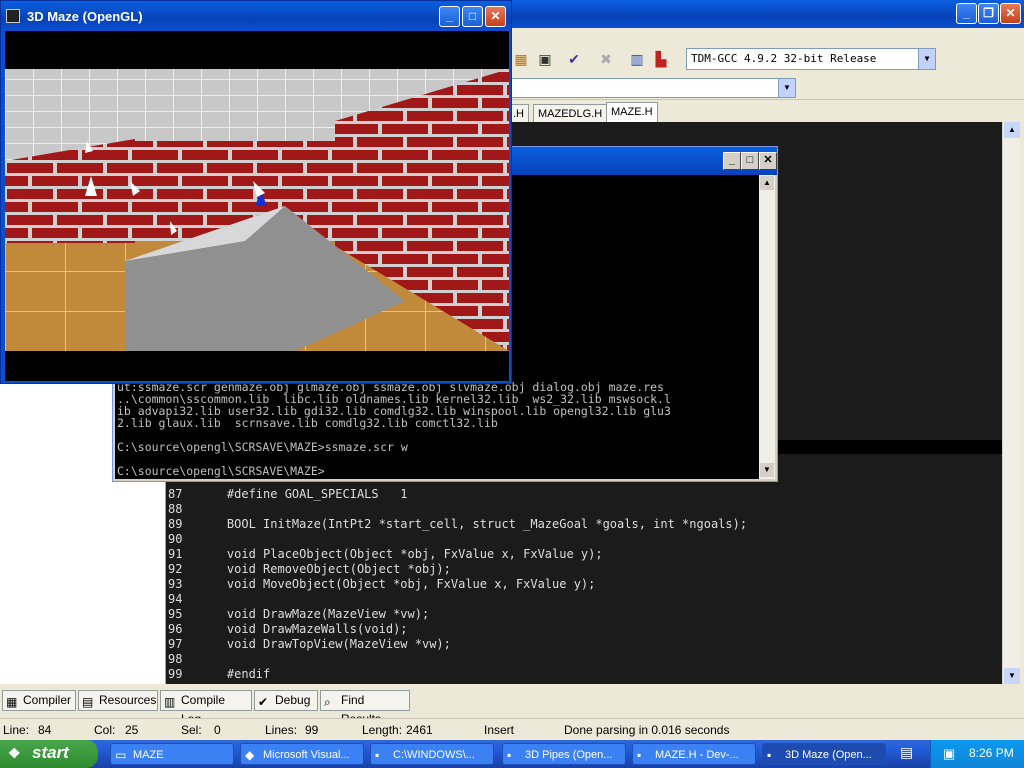 The width and height of the screenshot is (1024, 768). I want to click on maze-maximize-button: □, so click(472, 16).